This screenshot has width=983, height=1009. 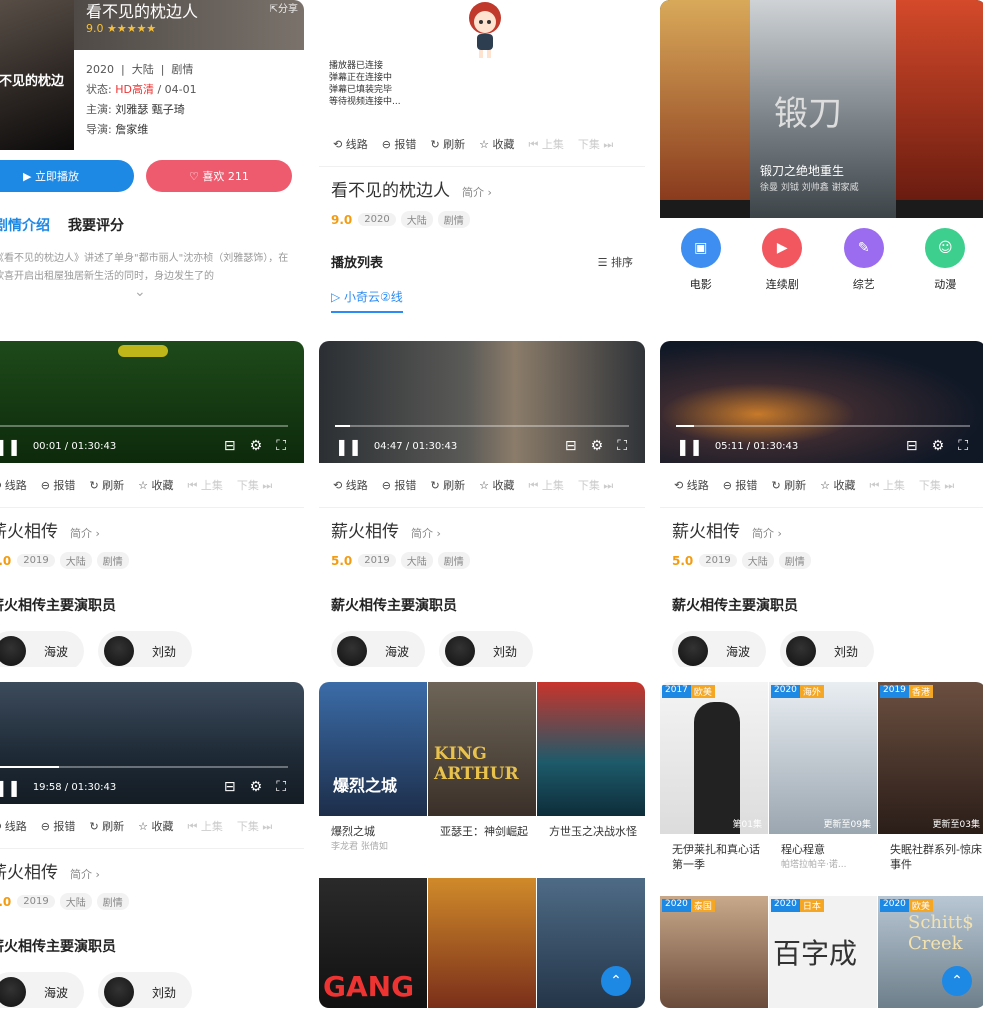 What do you see at coordinates (615, 262) in the screenshot?
I see `sort-button: ☰ 排序` at bounding box center [615, 262].